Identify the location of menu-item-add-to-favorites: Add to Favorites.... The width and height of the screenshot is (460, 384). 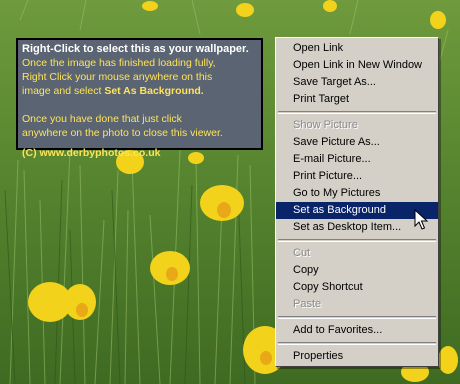
(357, 330).